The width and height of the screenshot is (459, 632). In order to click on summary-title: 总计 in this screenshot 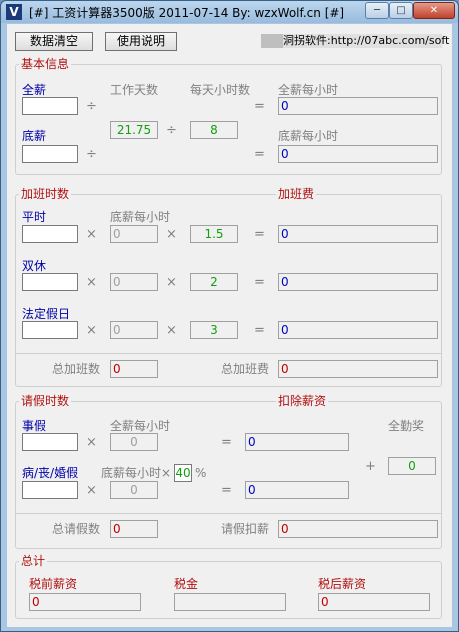, I will do `click(33, 561)`.